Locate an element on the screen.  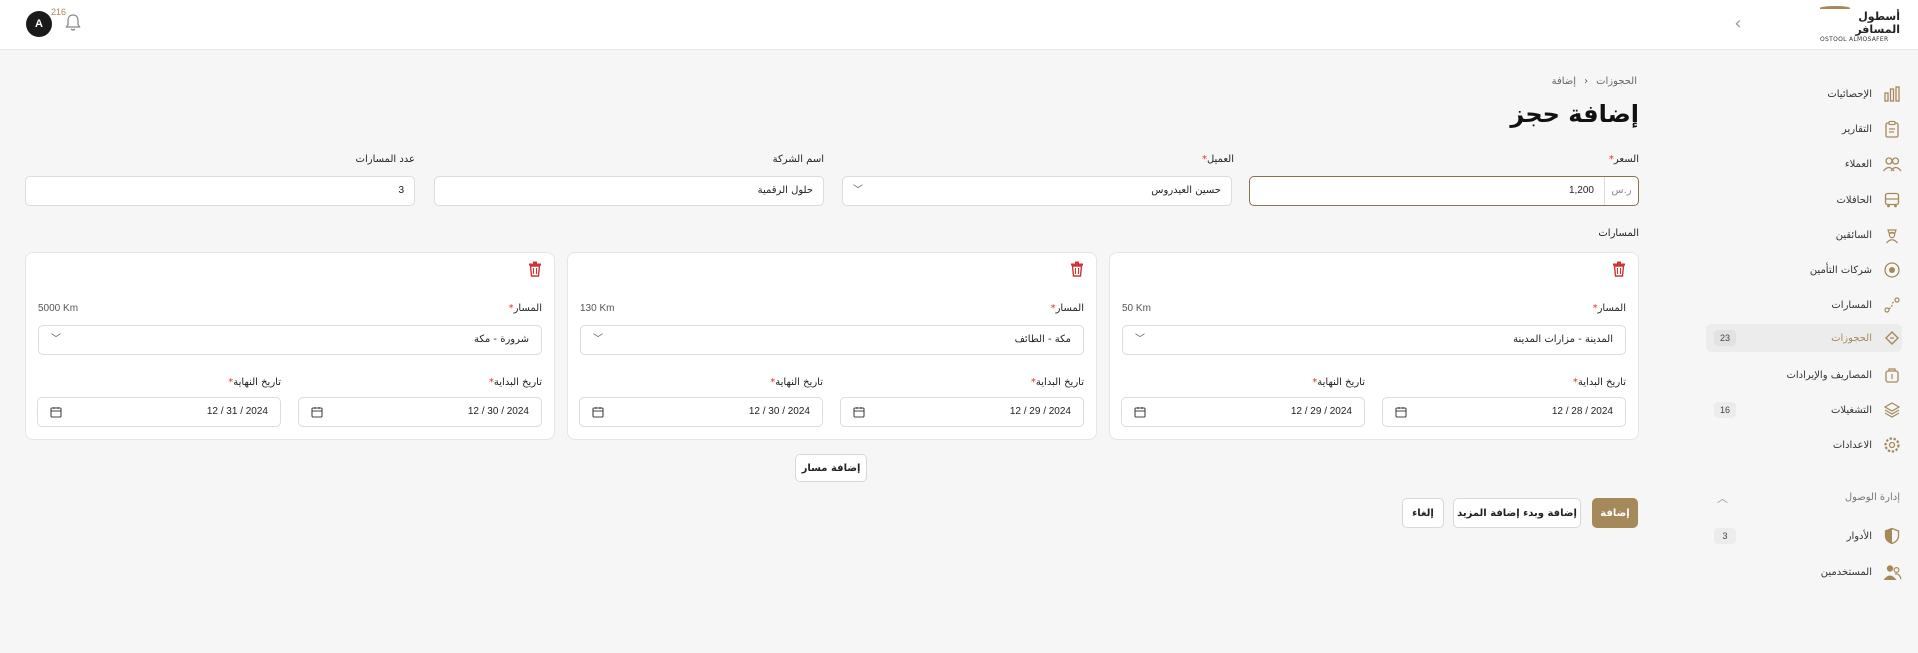
price-field: ر.س 1,200 is located at coordinates (1444, 191).